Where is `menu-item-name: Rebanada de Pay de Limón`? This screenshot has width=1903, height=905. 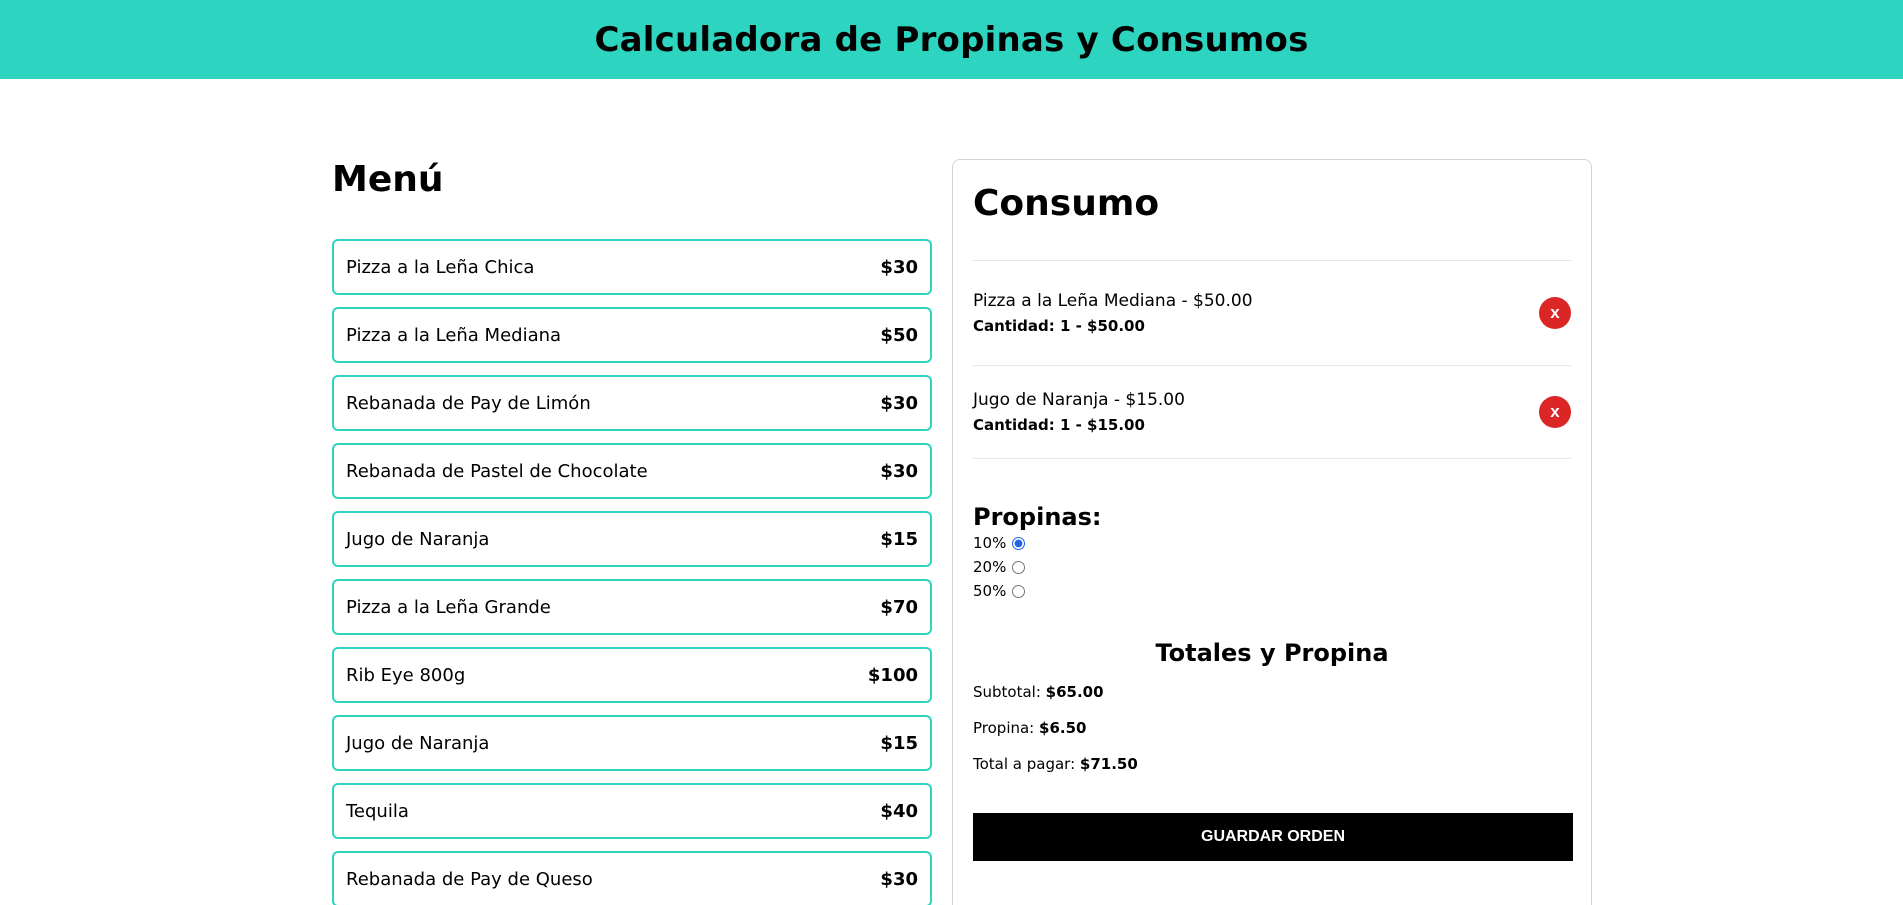
menu-item-name: Rebanada de Pay de Limón is located at coordinates (468, 403).